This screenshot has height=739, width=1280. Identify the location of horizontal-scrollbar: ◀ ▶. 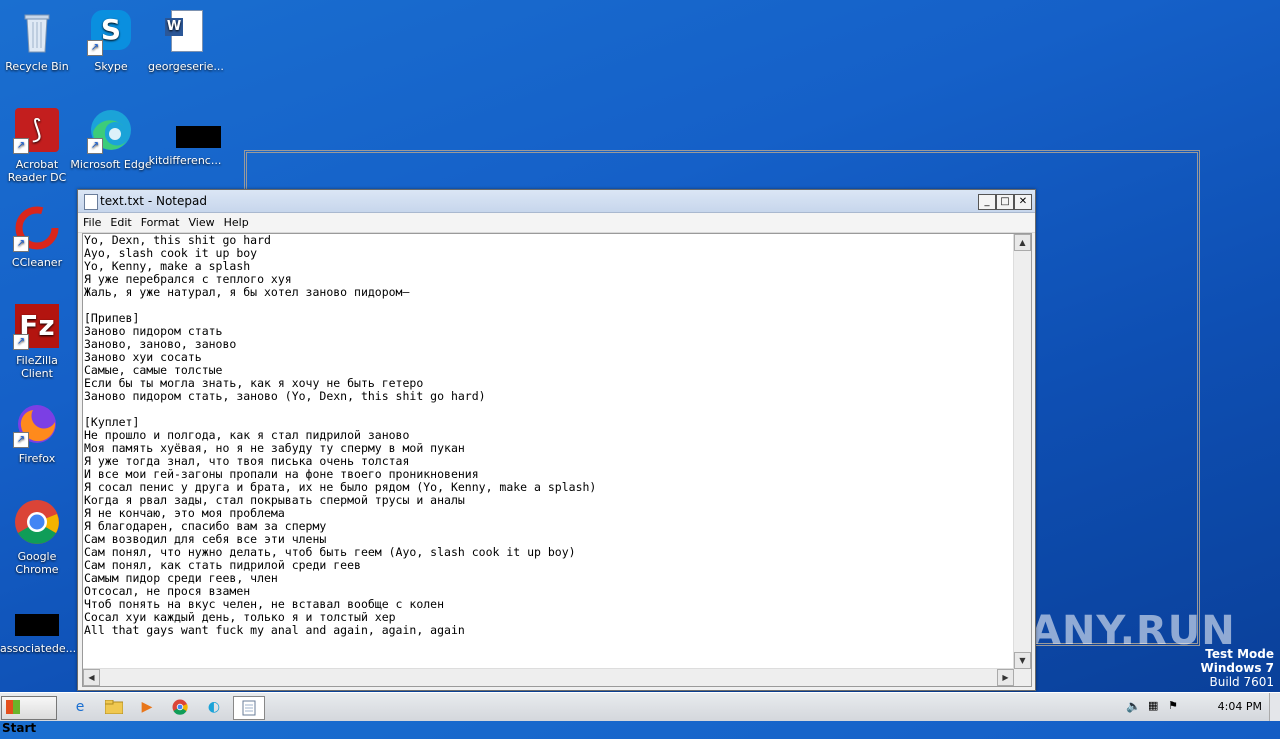
(548, 677).